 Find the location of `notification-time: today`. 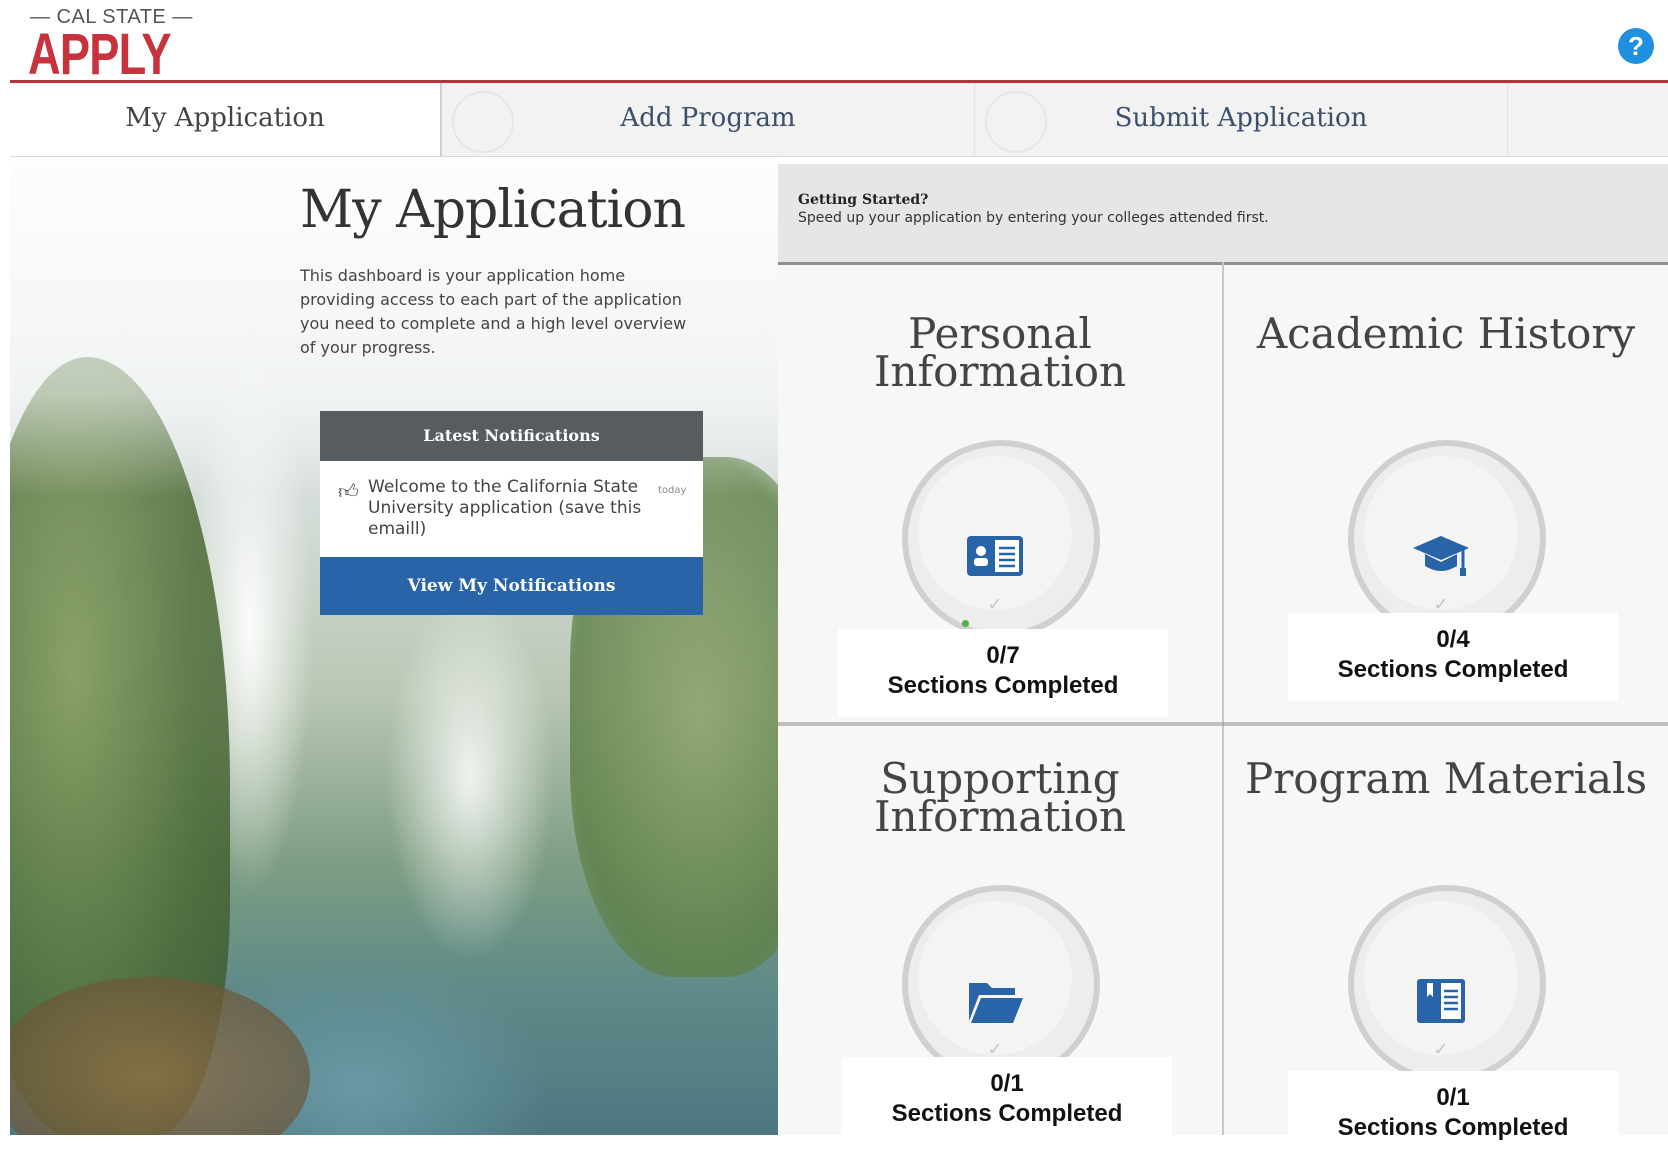

notification-time: today is located at coordinates (672, 490).